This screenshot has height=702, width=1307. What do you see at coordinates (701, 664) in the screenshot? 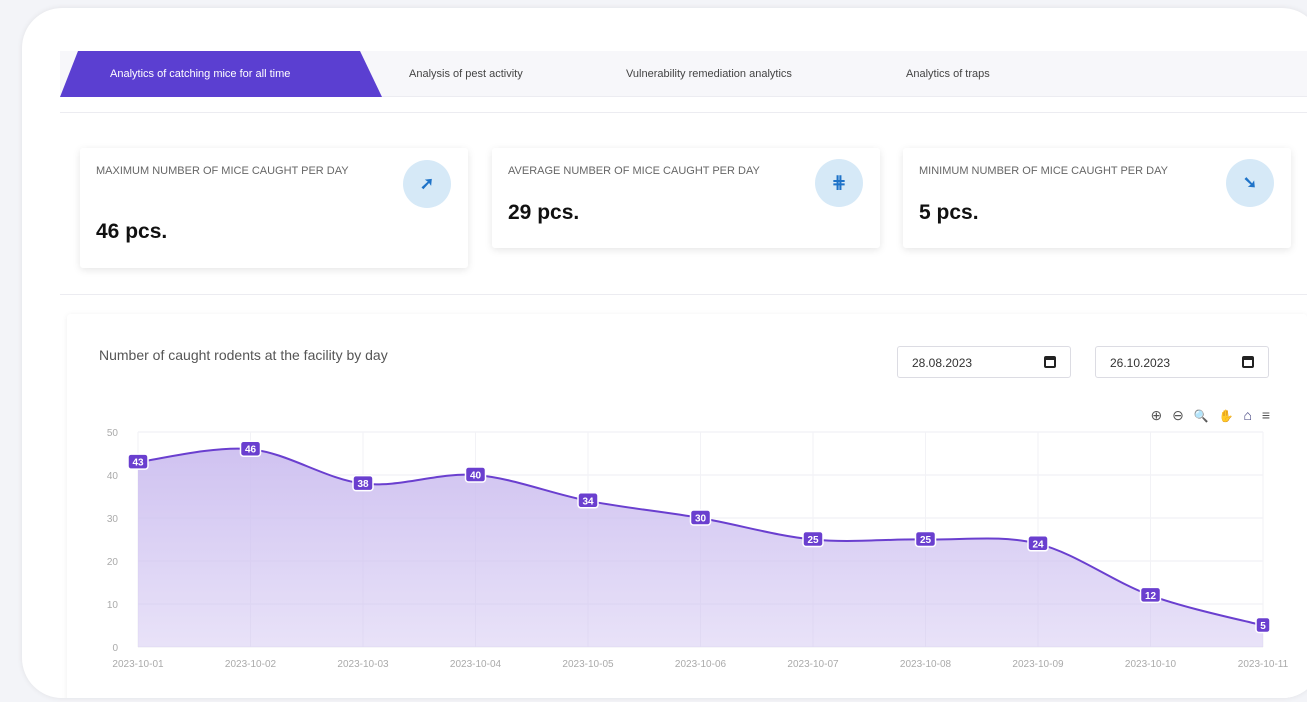
I see `x-tick-label: 2023-10-06` at bounding box center [701, 664].